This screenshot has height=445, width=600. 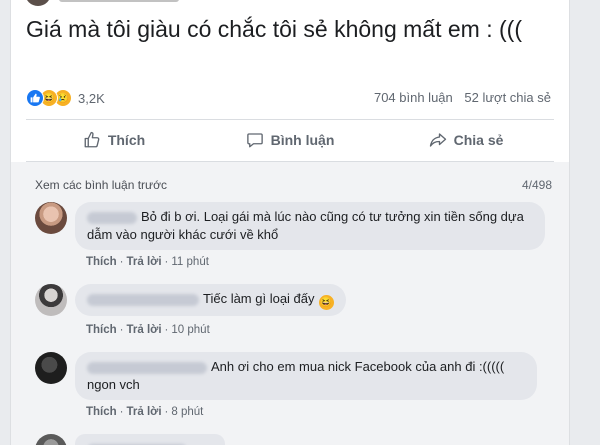 I want to click on comment-pager: 4/498, so click(x=536, y=185).